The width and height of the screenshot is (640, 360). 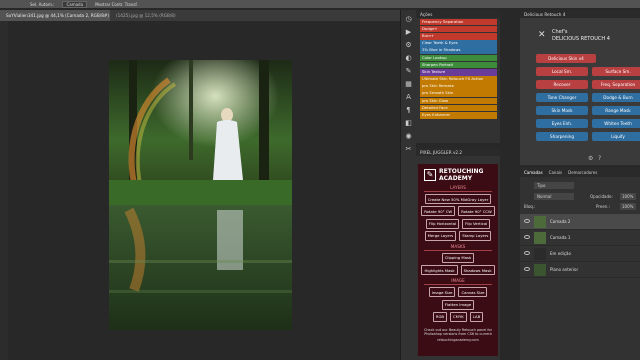 I want to click on masks-button-group: Clipping Mask Highlights Mask Shadows Mask, so click(x=458, y=264).